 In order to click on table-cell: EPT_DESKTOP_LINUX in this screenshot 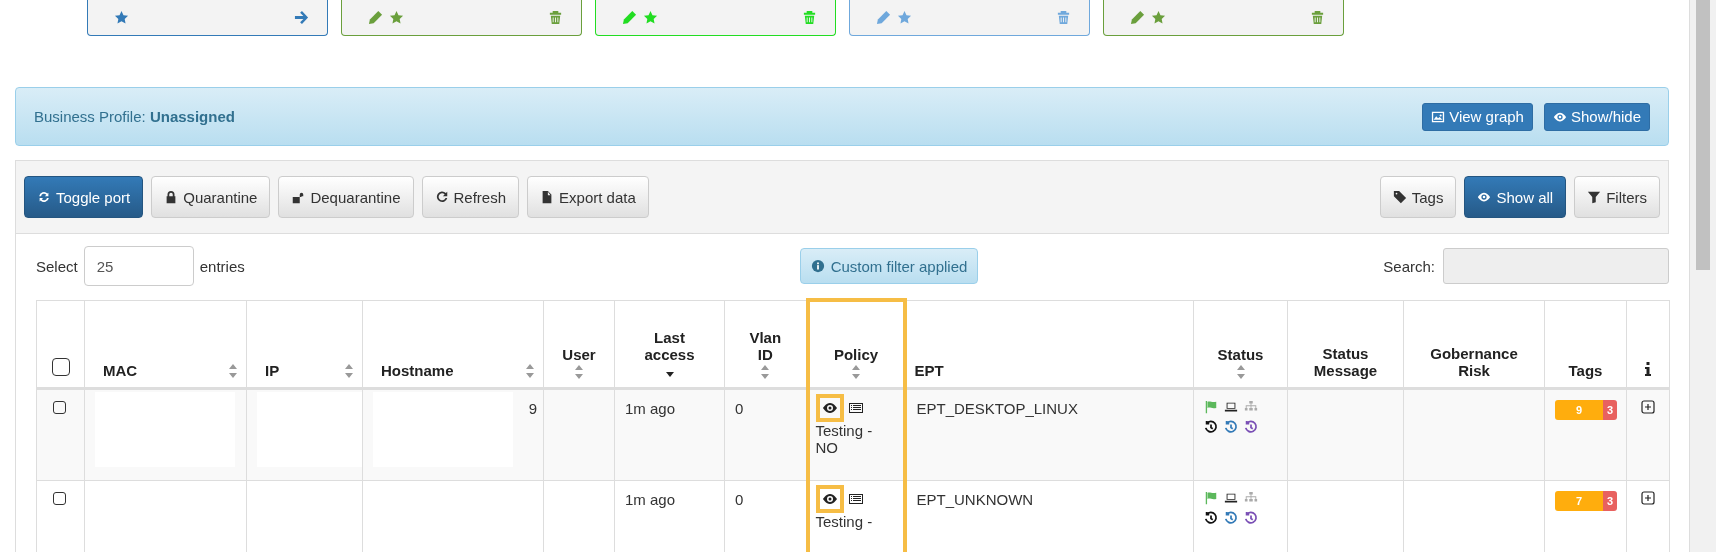, I will do `click(997, 408)`.